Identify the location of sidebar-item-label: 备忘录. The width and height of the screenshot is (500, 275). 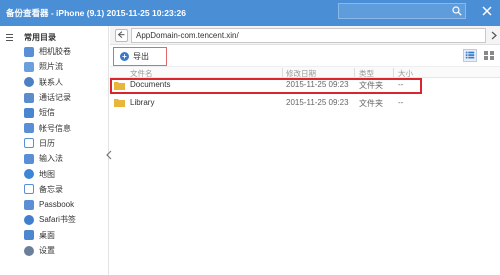
(51, 189).